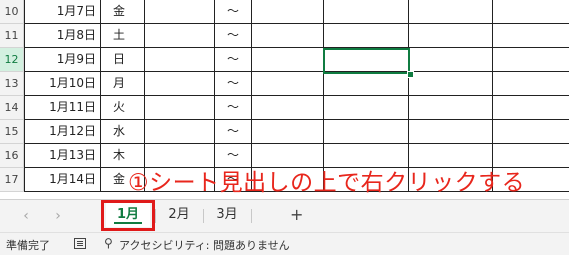 The image size is (569, 255). Describe the element at coordinates (204, 245) in the screenshot. I see `accessibility-status: アクセシビリティ: 問題ありません` at that location.